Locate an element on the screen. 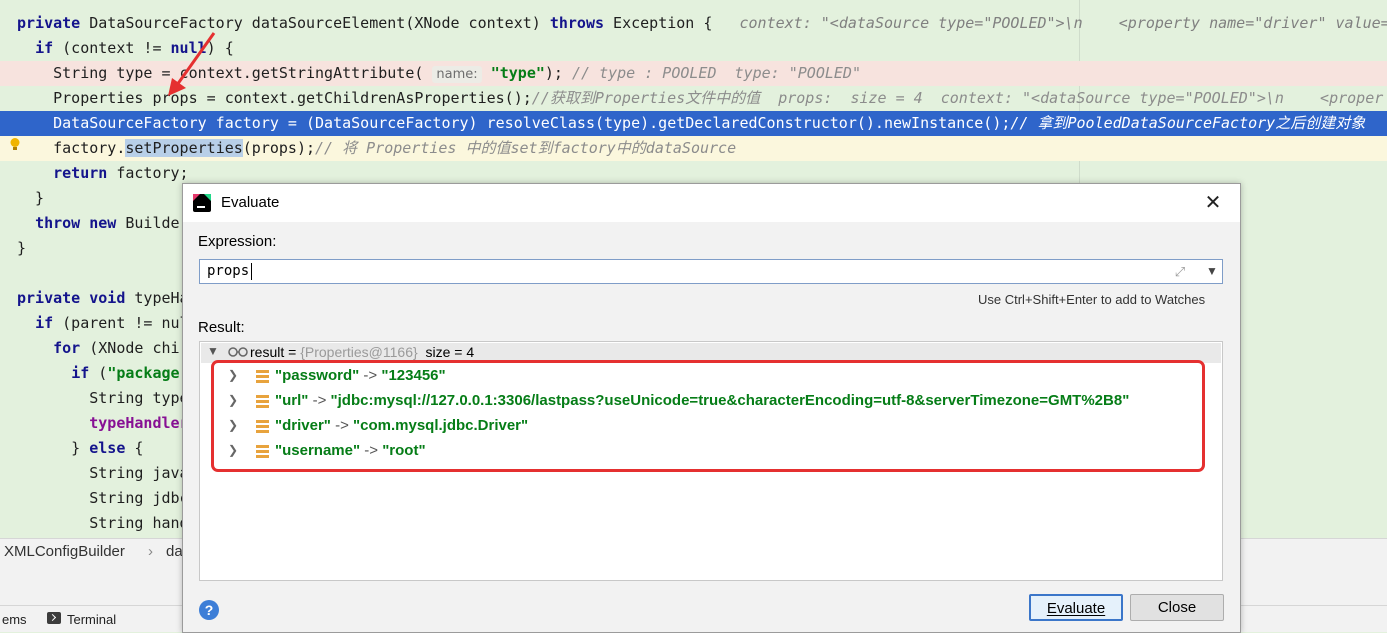 Image resolution: width=1387 pixels, height=633 pixels. code-line-text: String jdbc is located at coordinates (103, 498).